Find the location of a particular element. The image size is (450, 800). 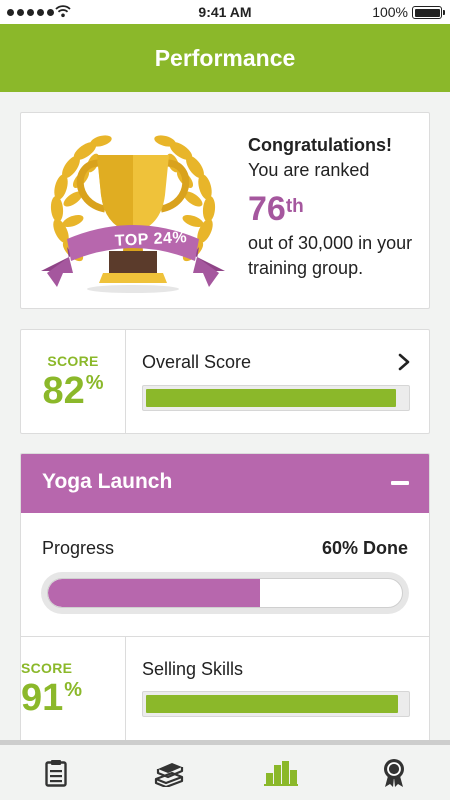

tab-library is located at coordinates (169, 772).